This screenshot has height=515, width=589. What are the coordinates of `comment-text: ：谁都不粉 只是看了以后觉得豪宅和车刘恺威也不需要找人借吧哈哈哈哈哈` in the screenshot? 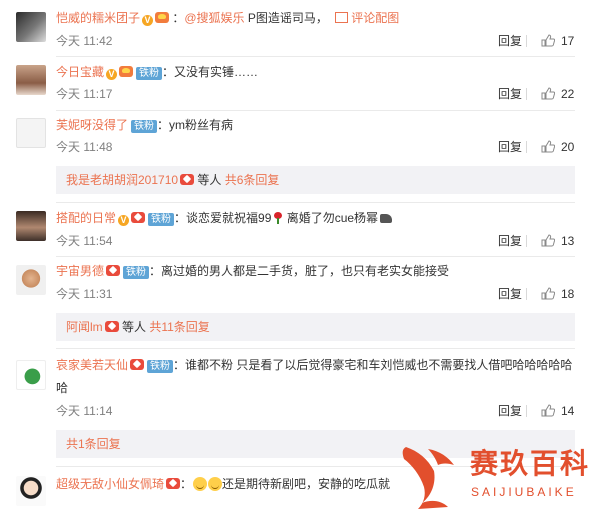 It's located at (373, 365).